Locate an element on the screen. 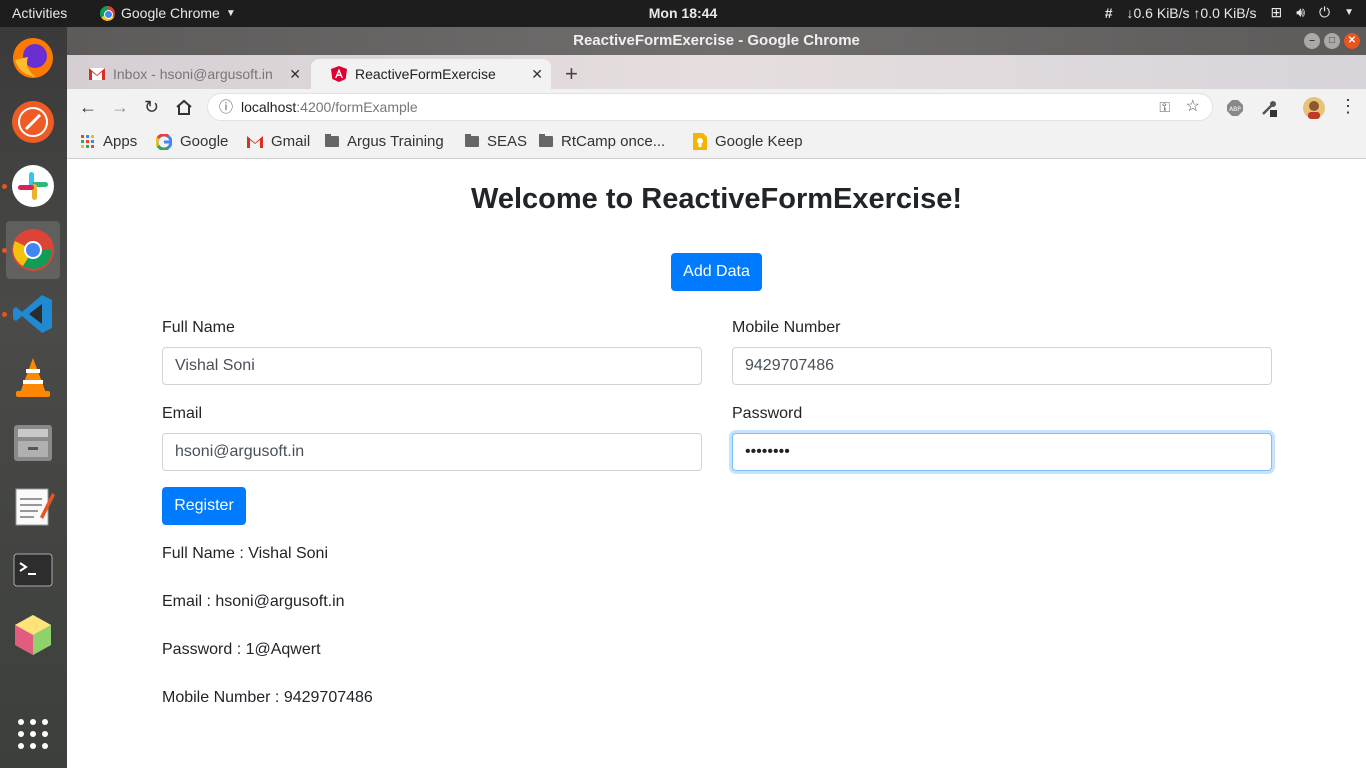 The image size is (1366, 768). bookmark-seas: SEAS is located at coordinates (496, 141).